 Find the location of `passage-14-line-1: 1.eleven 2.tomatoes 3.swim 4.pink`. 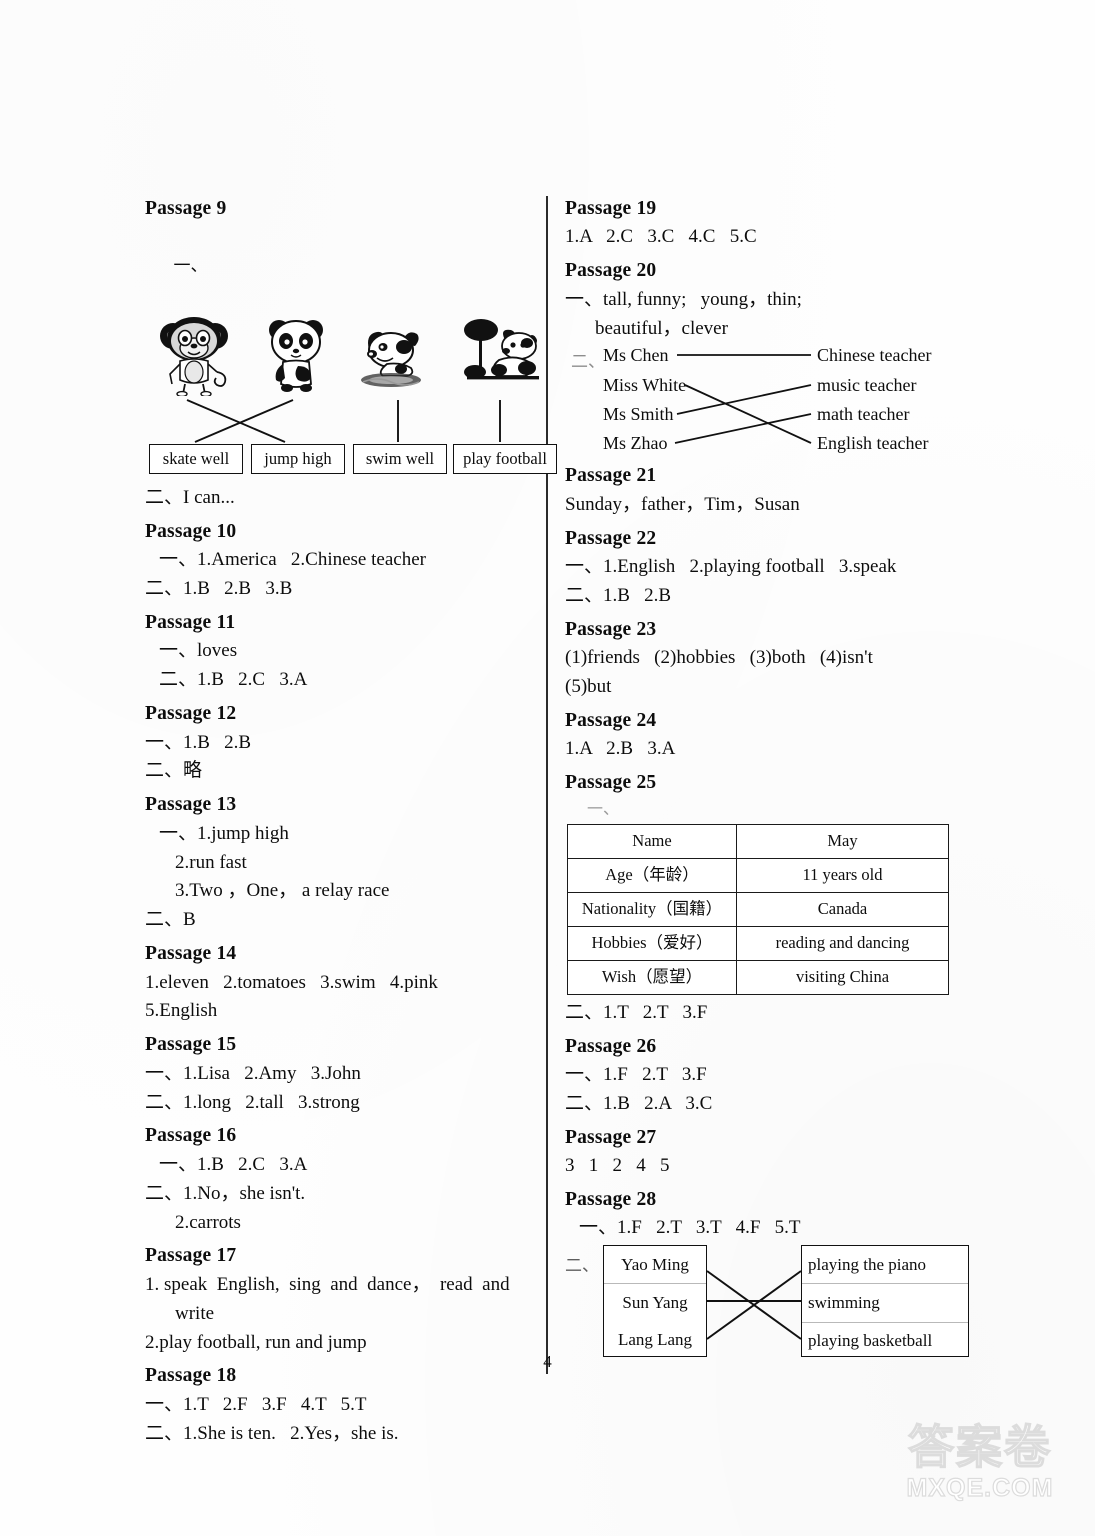

passage-14-line-1: 1.eleven 2.tomatoes 3.swim 4.pink is located at coordinates (291, 982).